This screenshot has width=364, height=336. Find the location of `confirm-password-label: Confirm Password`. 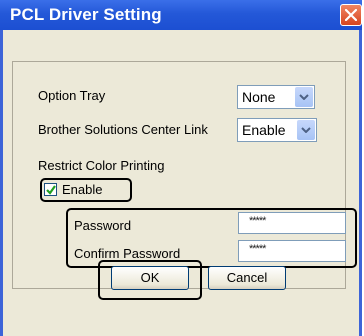

confirm-password-label: Confirm Password is located at coordinates (127, 253).